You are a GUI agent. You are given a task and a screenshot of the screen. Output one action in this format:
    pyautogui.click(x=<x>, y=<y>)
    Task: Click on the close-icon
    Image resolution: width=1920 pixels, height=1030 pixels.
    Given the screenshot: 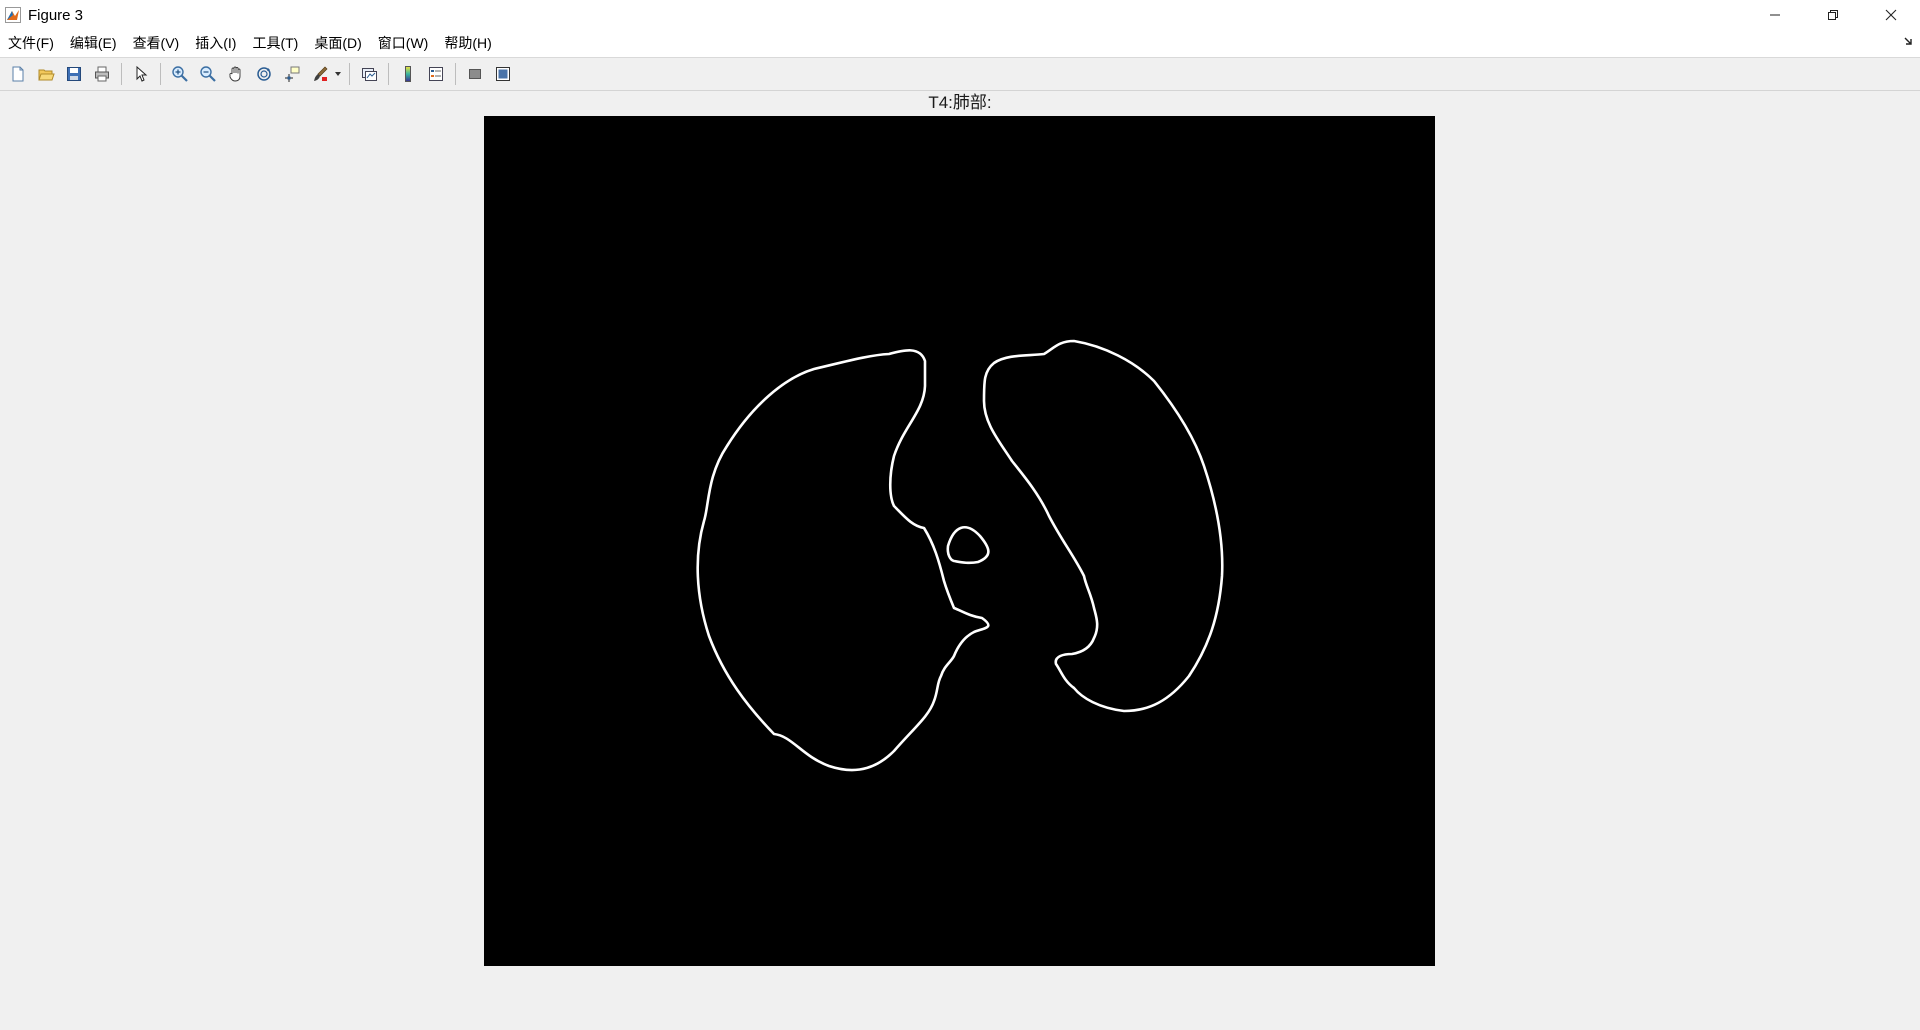 What is the action you would take?
    pyautogui.click(x=1891, y=15)
    